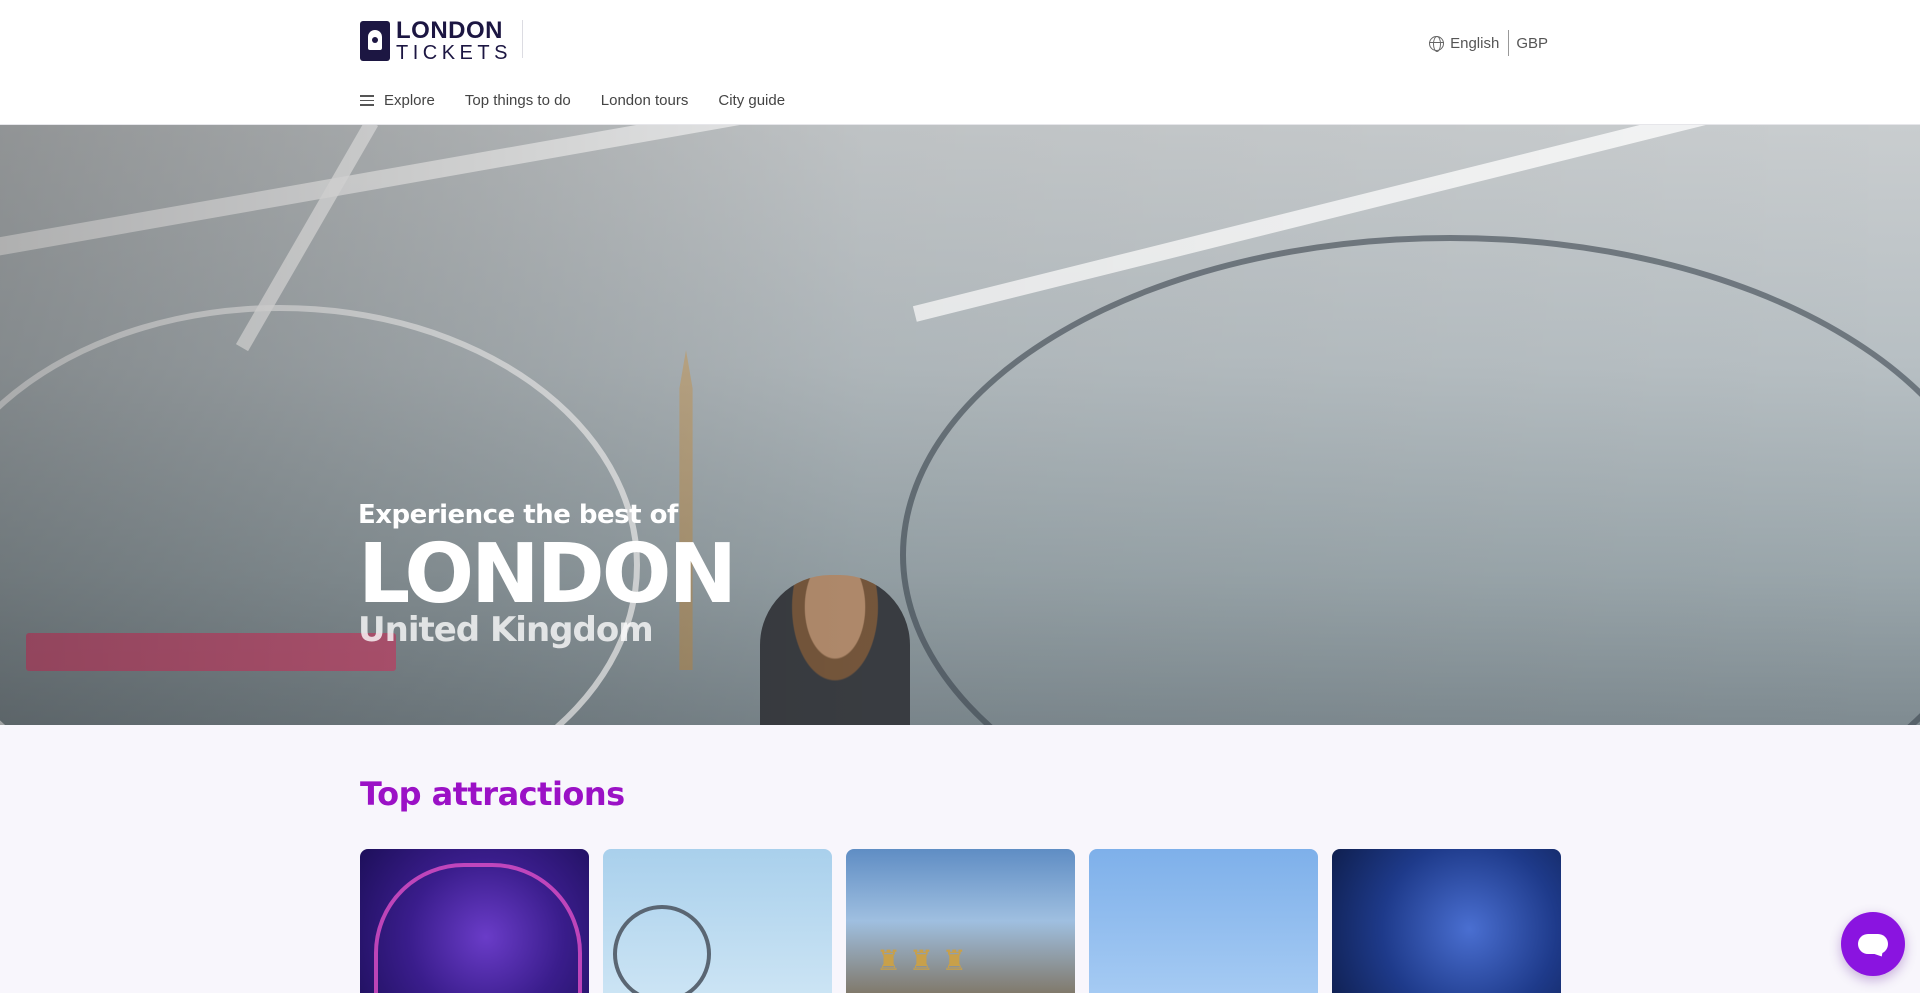 This screenshot has height=993, width=1920. Describe the element at coordinates (492, 794) in the screenshot. I see `top-attractions-title: Top attractions` at that location.